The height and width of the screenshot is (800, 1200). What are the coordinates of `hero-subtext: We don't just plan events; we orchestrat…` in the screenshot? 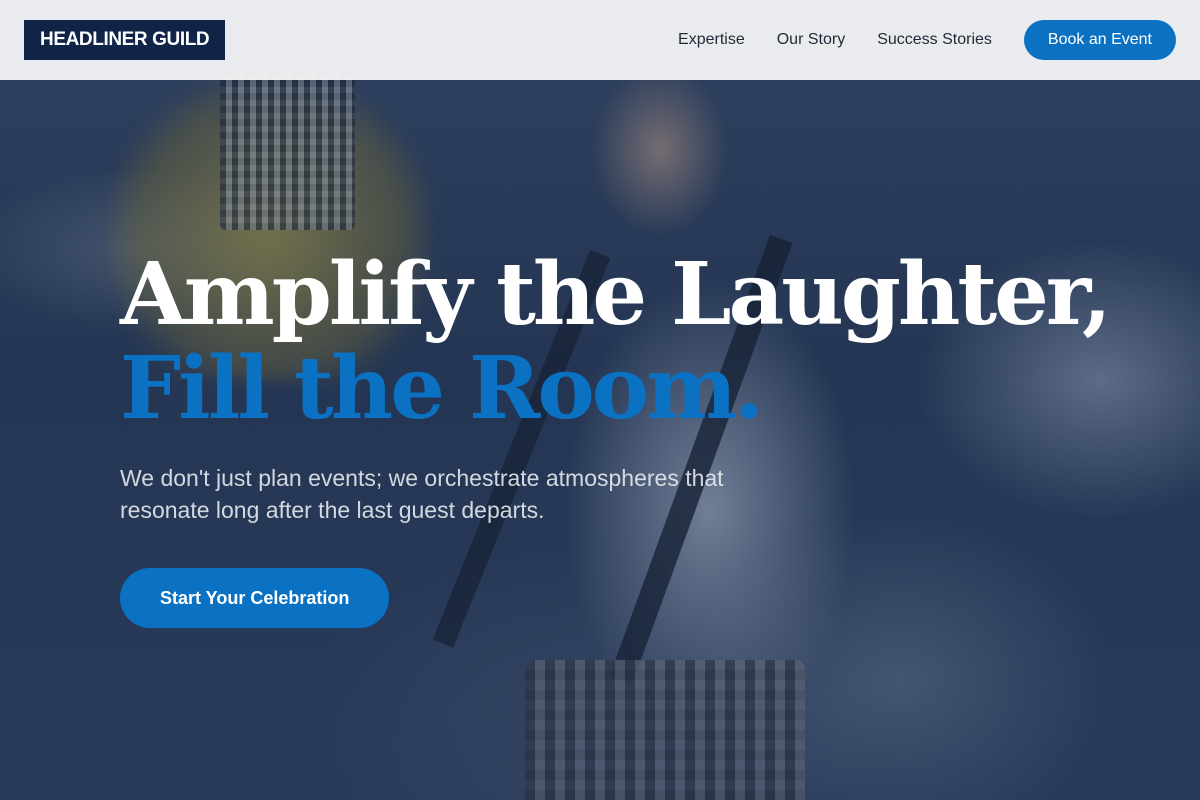 It's located at (422, 494).